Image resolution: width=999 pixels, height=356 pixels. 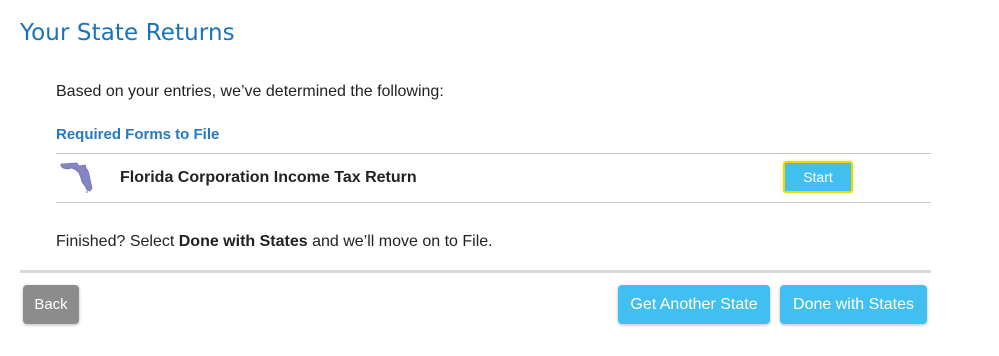 What do you see at coordinates (853, 304) in the screenshot?
I see `done-with-states-button: Done with States` at bounding box center [853, 304].